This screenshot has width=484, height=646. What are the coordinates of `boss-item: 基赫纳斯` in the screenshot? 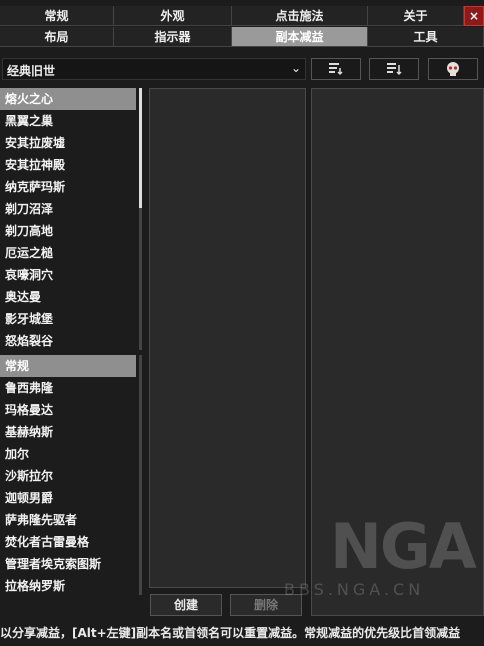 It's located at (68, 432).